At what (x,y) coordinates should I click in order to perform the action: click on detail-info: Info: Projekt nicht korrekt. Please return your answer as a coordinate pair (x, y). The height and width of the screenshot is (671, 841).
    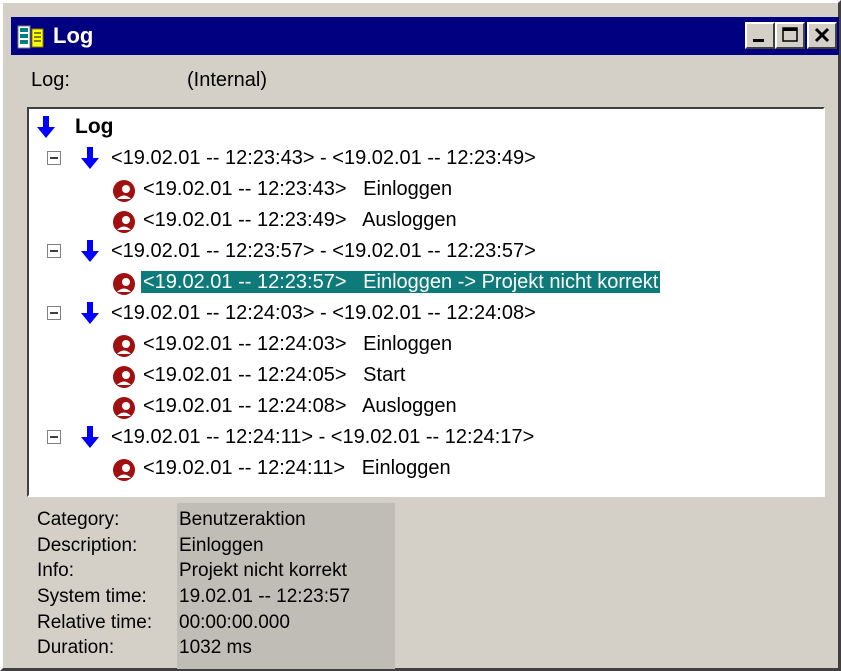
    Looking at the image, I should click on (237, 573).